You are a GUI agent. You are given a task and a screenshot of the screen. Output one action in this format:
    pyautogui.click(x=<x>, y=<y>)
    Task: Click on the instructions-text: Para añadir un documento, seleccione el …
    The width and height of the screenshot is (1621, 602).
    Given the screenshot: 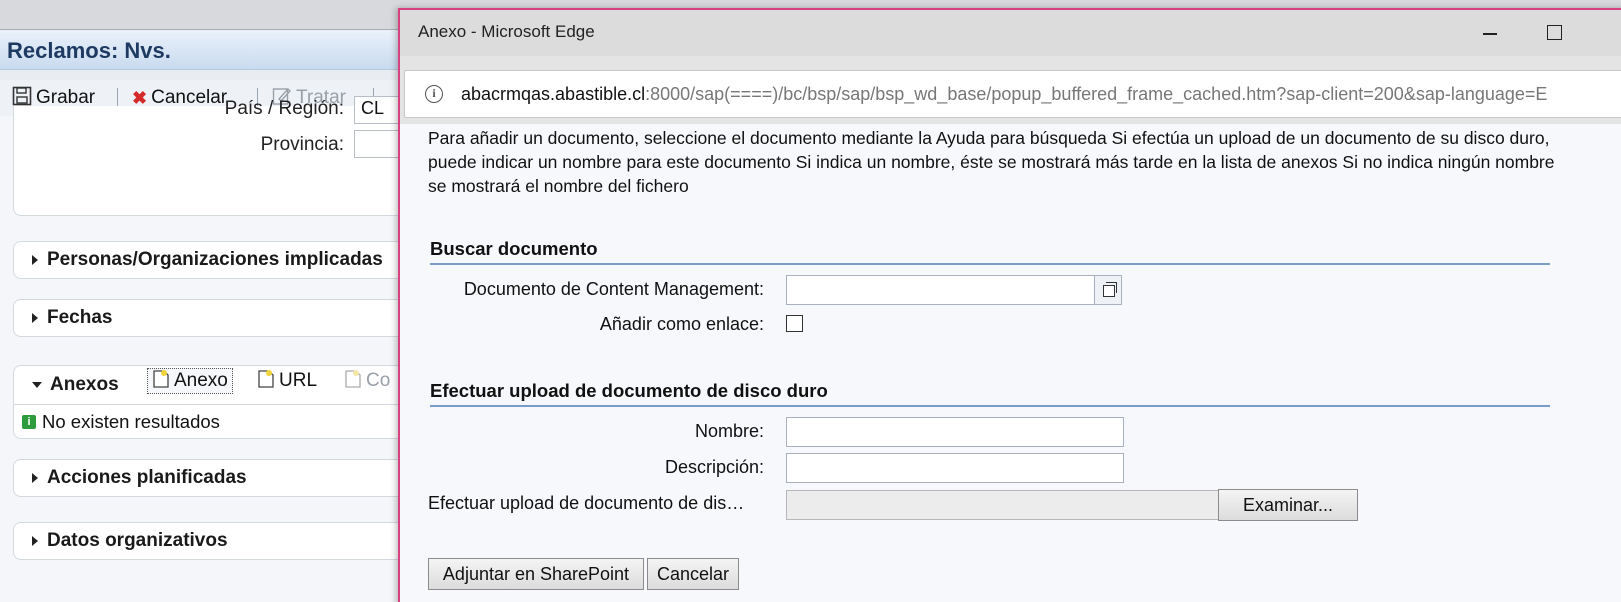 What is the action you would take?
    pyautogui.click(x=991, y=162)
    